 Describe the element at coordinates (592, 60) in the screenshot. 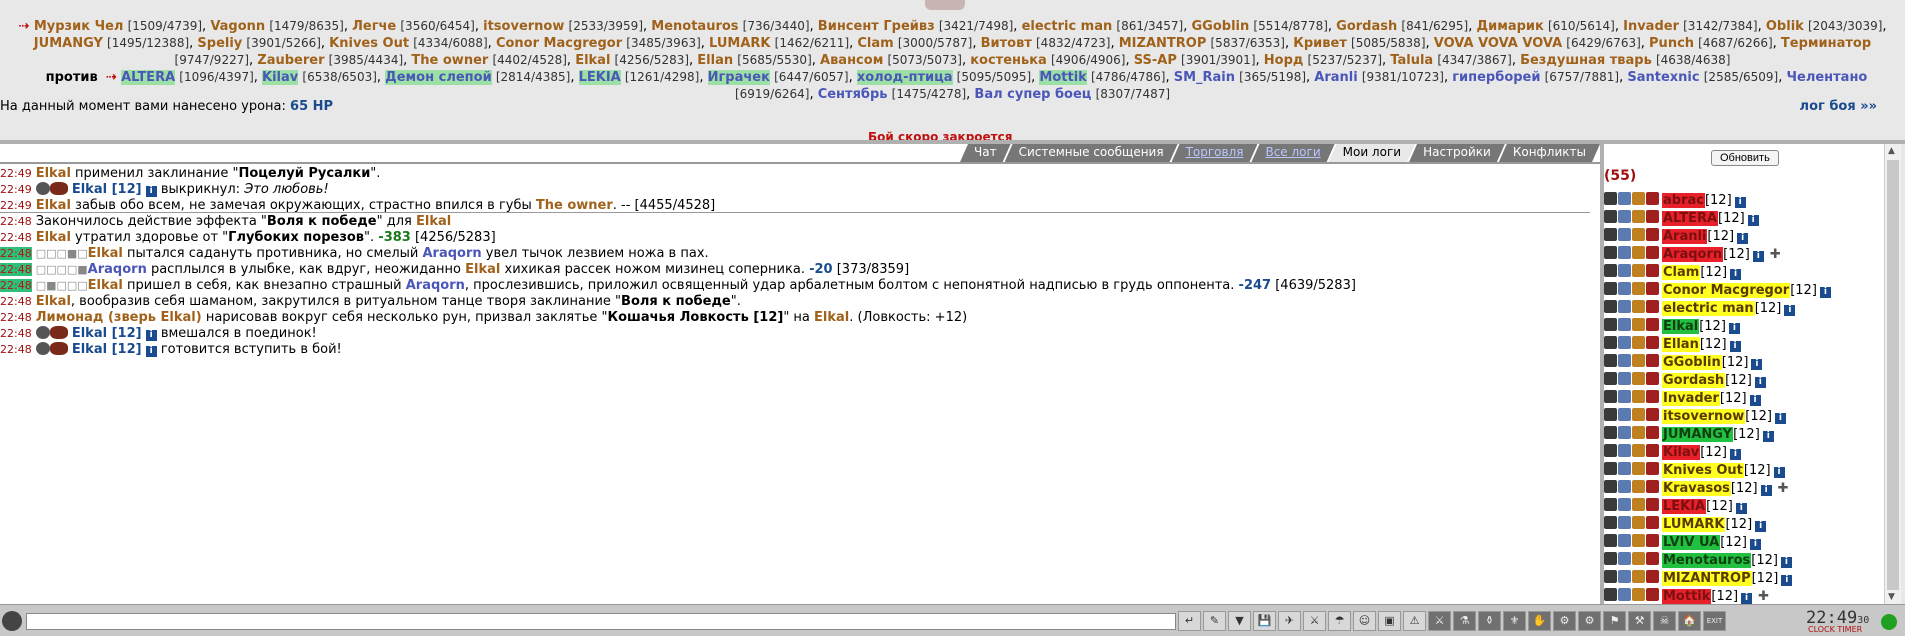

I see `team-player-link: Elkal` at that location.